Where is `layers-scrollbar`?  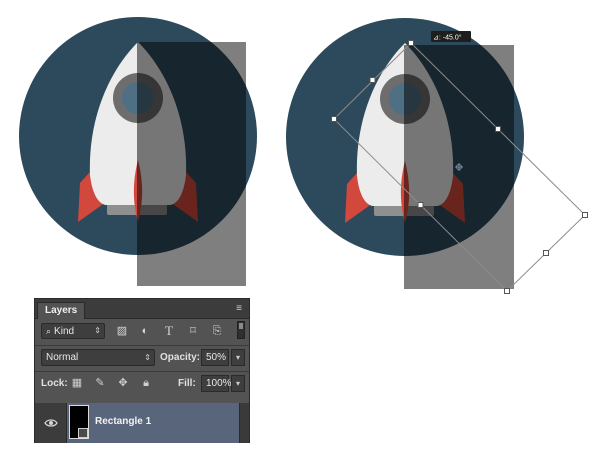 layers-scrollbar is located at coordinates (244, 423).